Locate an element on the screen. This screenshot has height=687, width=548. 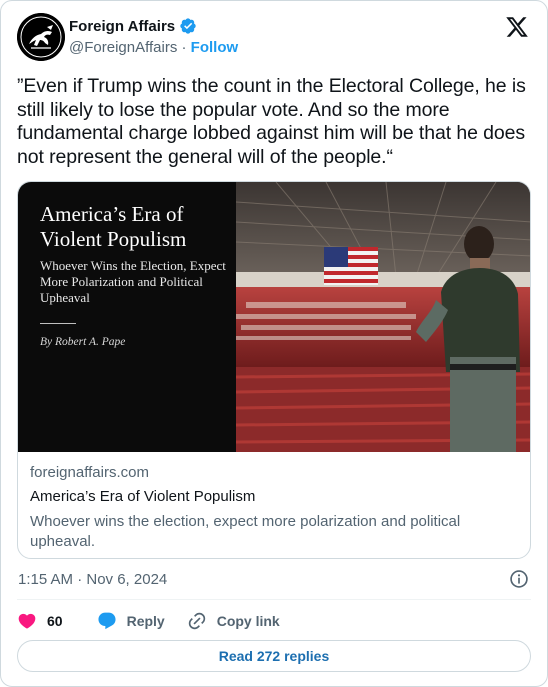
like-count: 60 is located at coordinates (55, 621).